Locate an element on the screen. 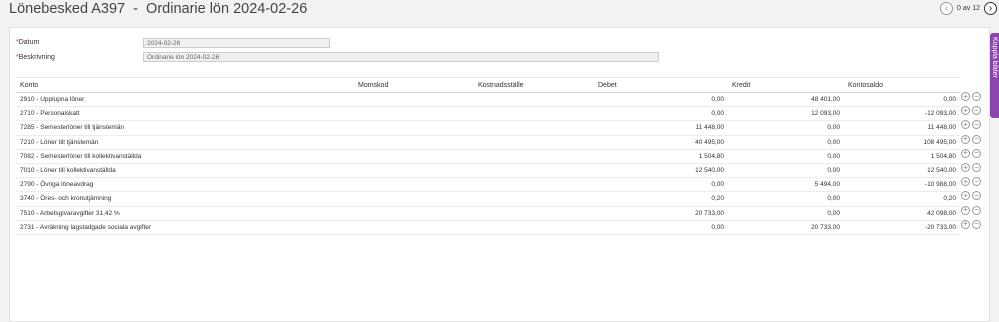 The height and width of the screenshot is (322, 999). cell-konto: 2790 - Övriga löneavdrag is located at coordinates (185, 185).